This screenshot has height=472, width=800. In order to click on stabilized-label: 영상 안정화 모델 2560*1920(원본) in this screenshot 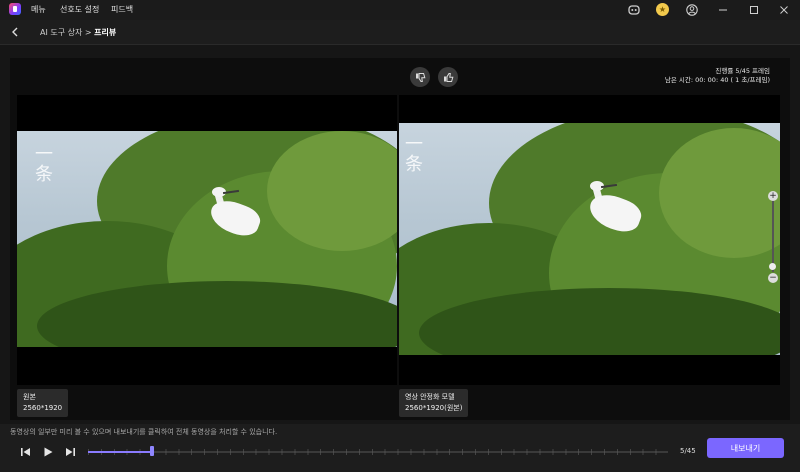, I will do `click(434, 403)`.